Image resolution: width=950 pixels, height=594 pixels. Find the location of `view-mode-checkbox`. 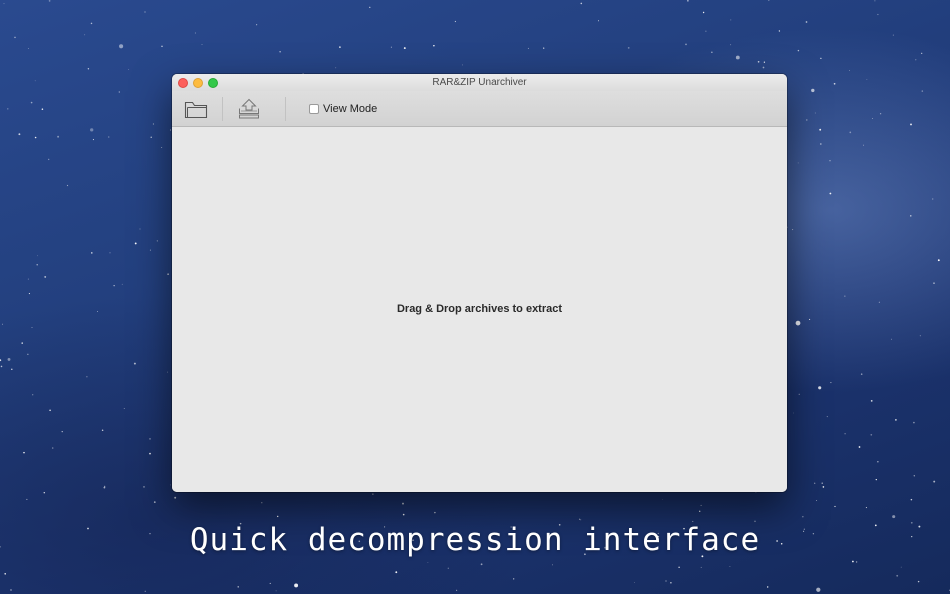

view-mode-checkbox is located at coordinates (314, 109).